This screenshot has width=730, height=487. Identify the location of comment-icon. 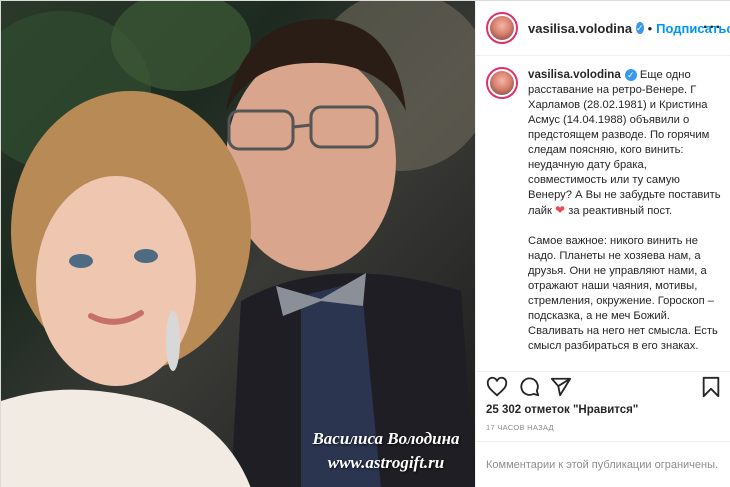
(529, 387).